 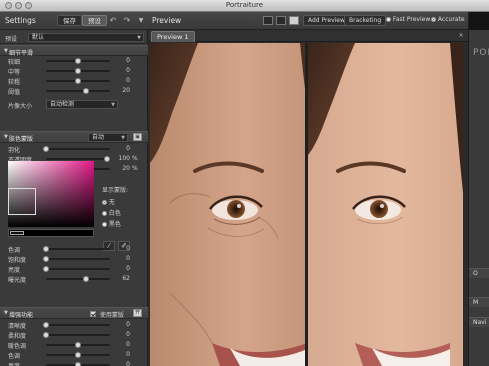 What do you see at coordinates (14, 150) in the screenshot?
I see `slider-label: 羽化` at bounding box center [14, 150].